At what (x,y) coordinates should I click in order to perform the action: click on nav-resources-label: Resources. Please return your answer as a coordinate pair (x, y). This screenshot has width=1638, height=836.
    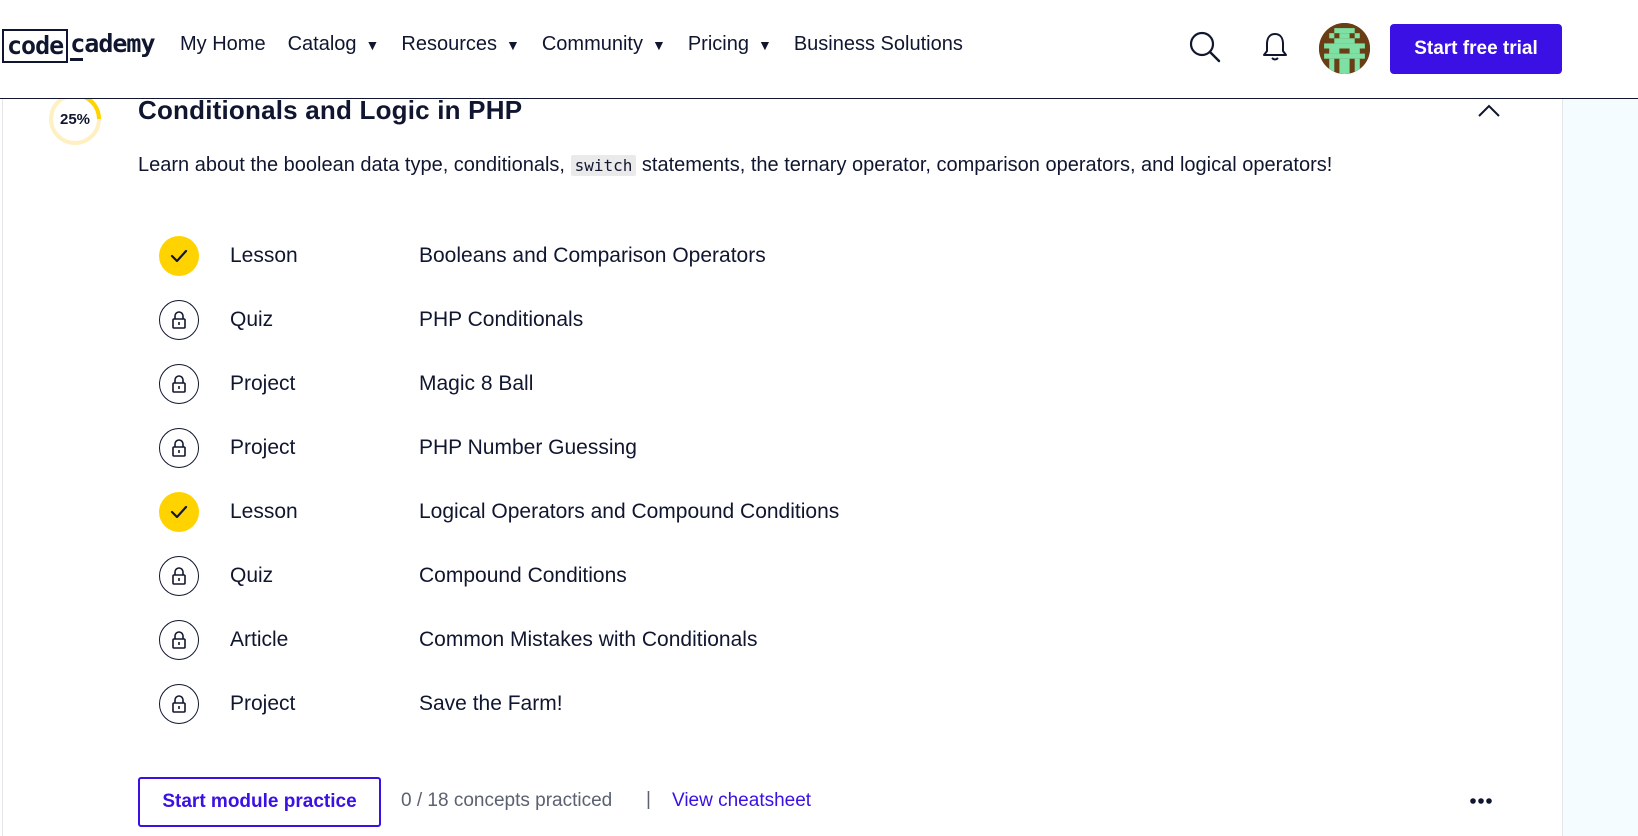
    Looking at the image, I should click on (449, 44).